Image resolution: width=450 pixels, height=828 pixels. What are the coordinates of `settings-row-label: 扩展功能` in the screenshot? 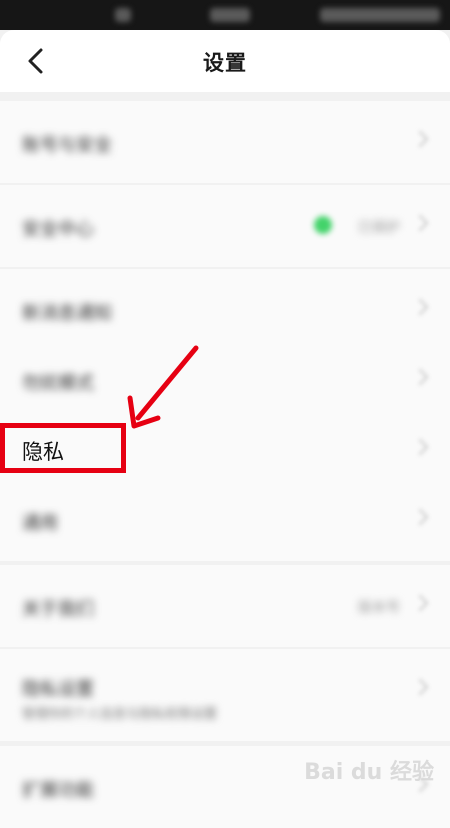 It's located at (58, 790).